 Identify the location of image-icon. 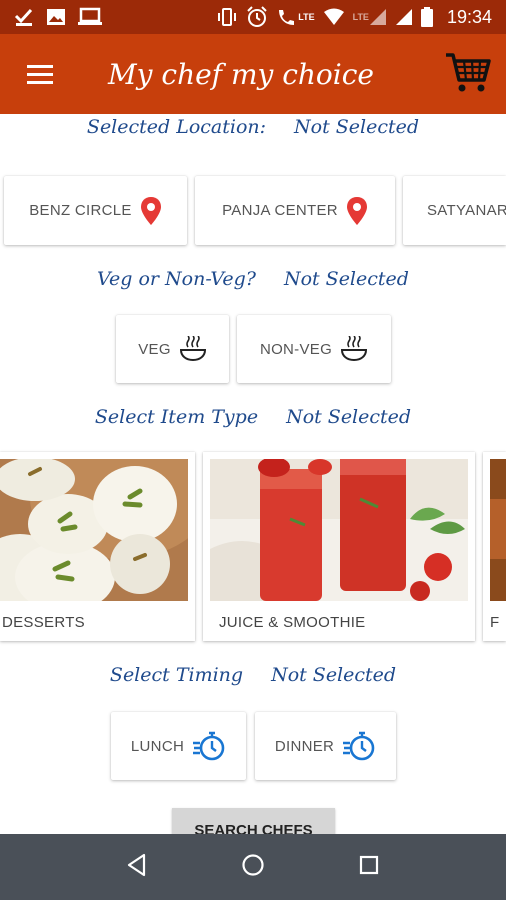
(56, 17).